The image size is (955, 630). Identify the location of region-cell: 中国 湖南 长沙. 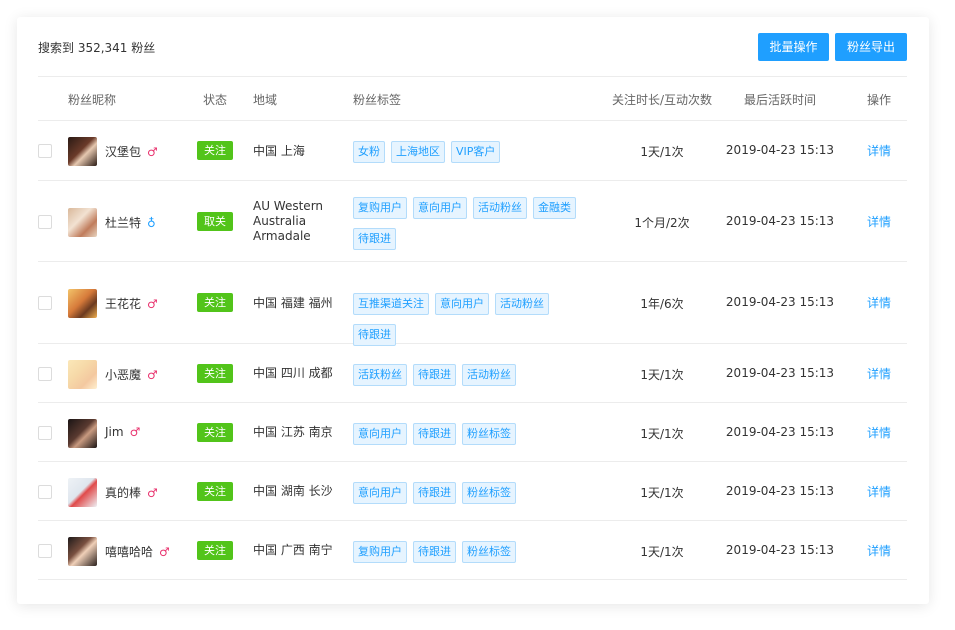
(293, 491).